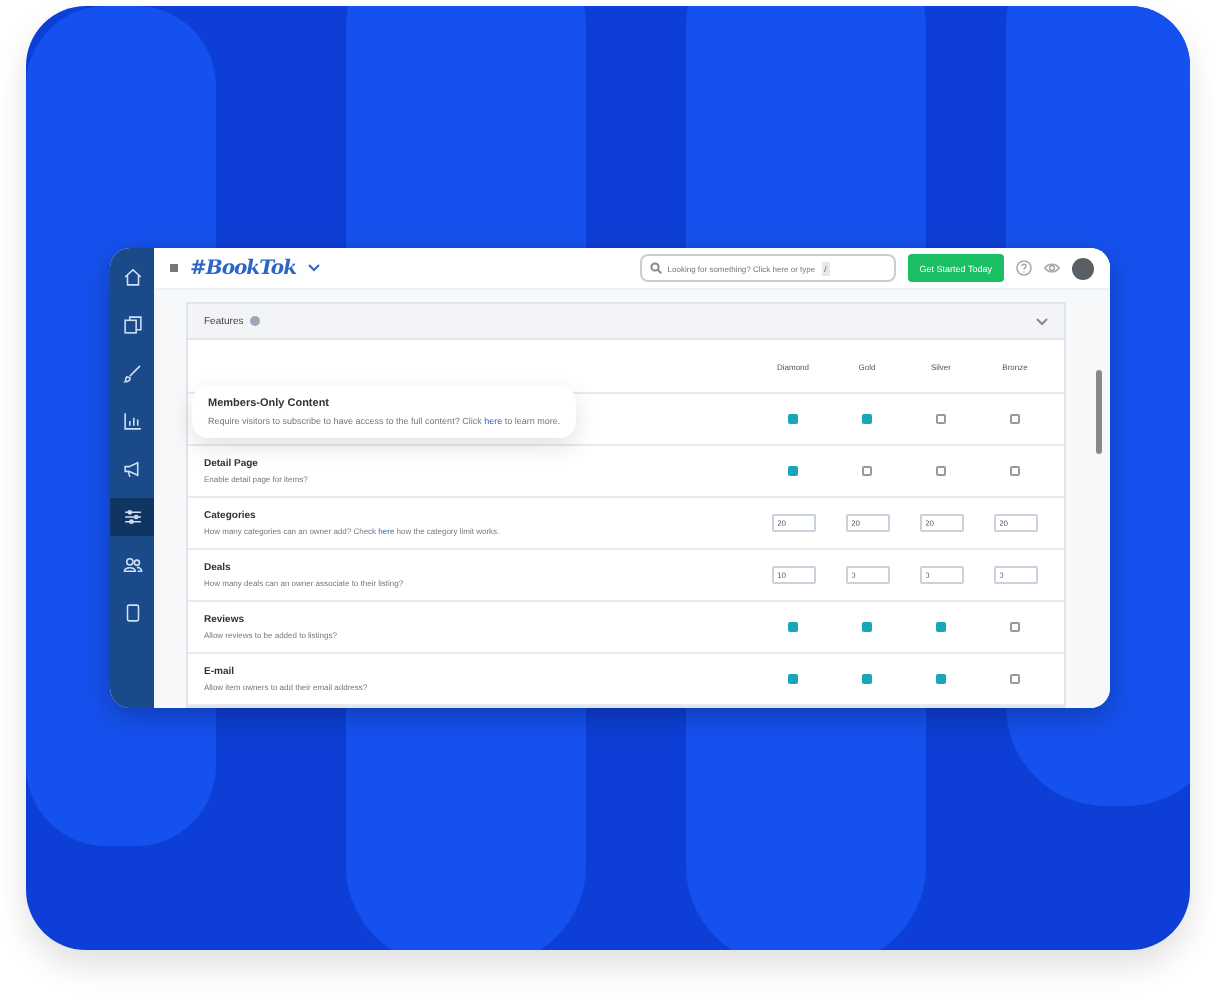  Describe the element at coordinates (1099, 412) in the screenshot. I see `scrollbar-thumb` at that location.